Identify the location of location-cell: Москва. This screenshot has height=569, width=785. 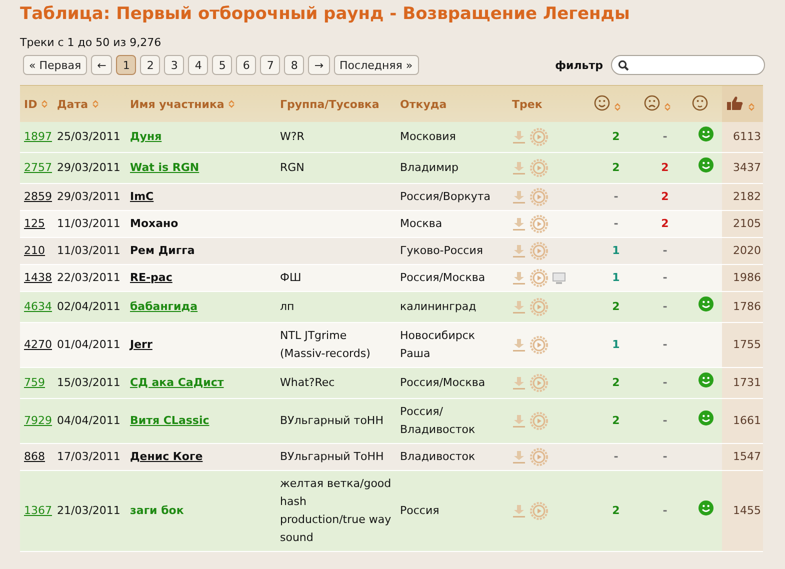
(421, 223).